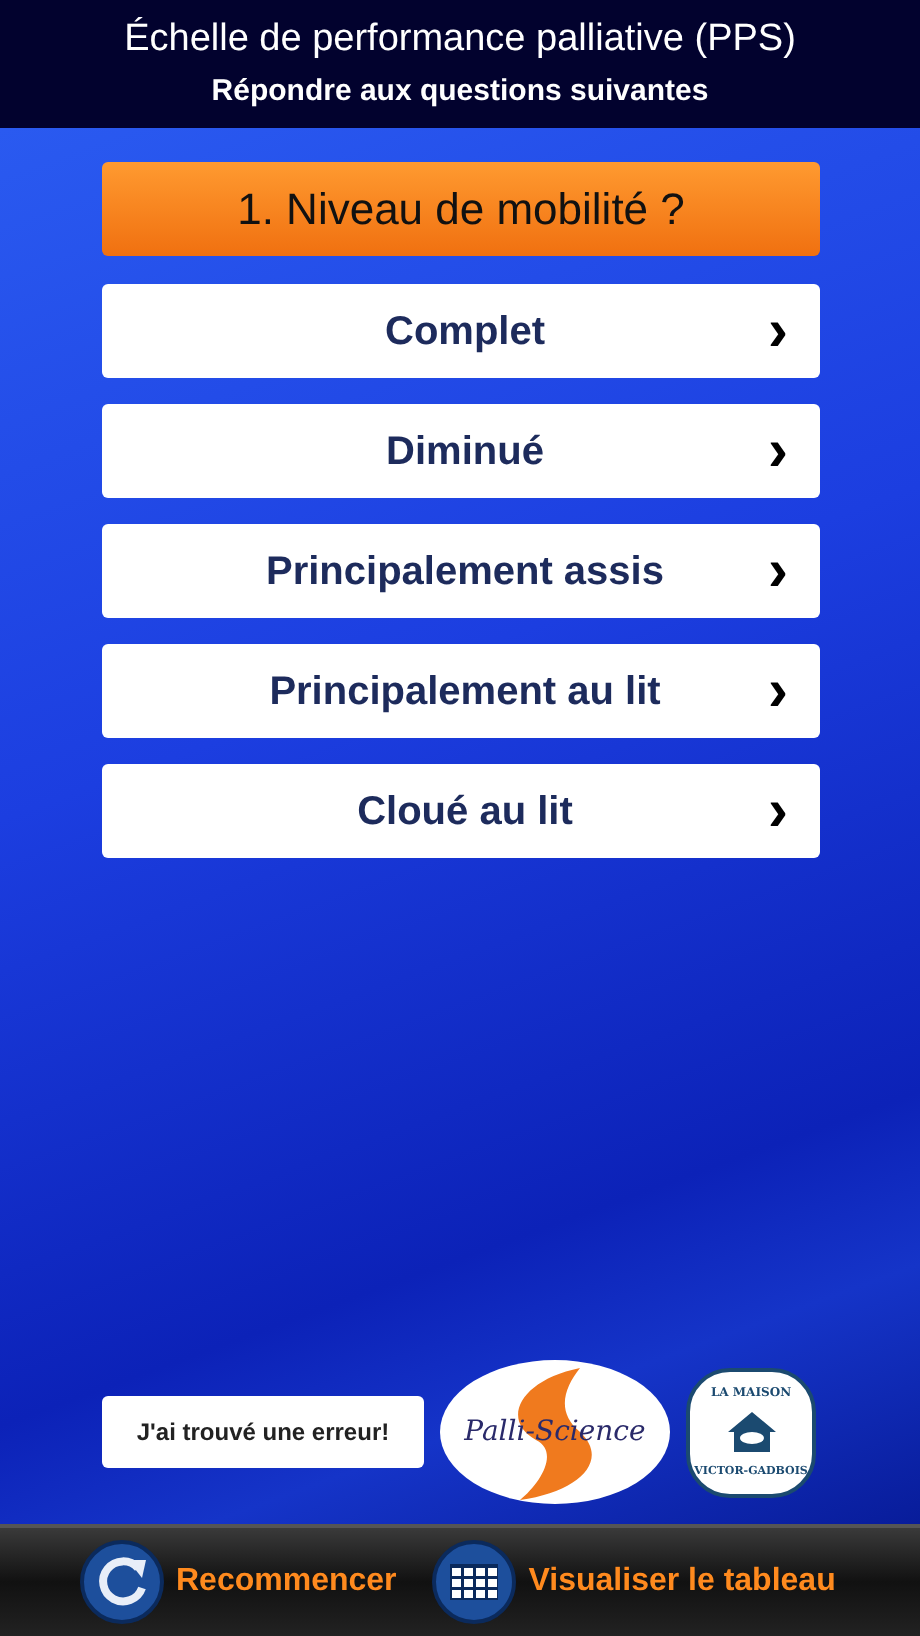  I want to click on grid-icon, so click(474, 1582).